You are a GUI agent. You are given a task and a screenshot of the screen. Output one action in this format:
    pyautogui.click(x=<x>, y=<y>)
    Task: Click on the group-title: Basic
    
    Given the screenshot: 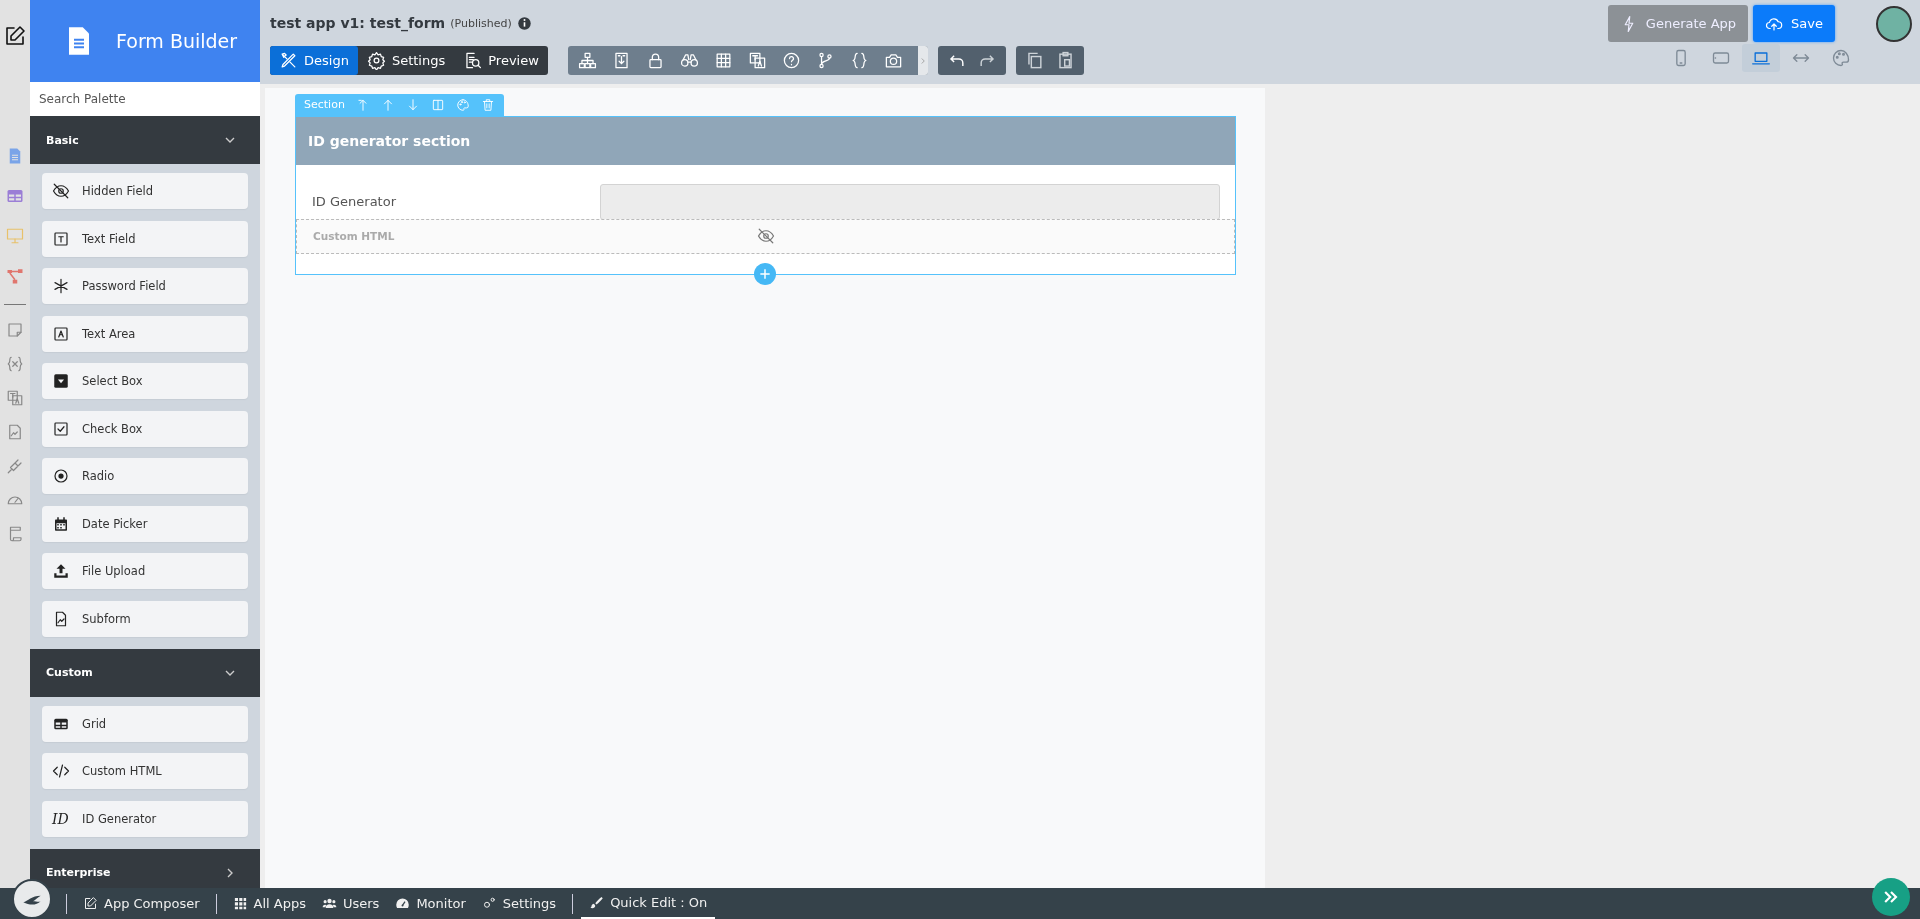 What is the action you would take?
    pyautogui.click(x=62, y=140)
    